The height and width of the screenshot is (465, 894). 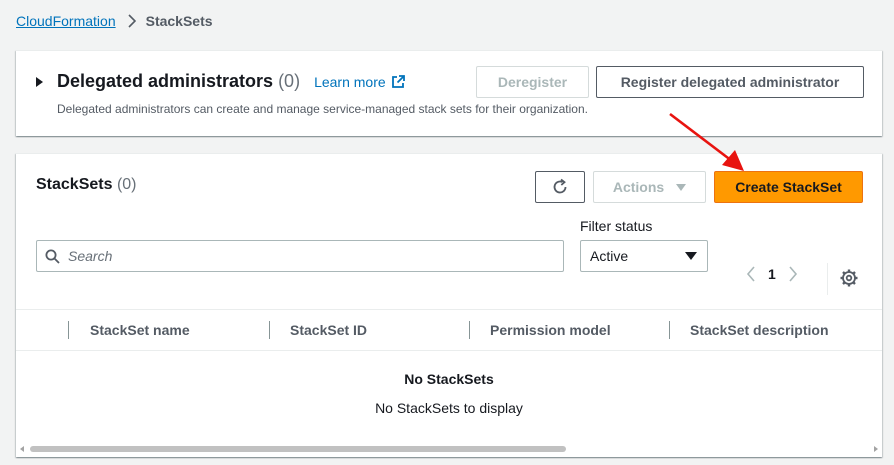 I want to click on refresh-icon, so click(x=560, y=186).